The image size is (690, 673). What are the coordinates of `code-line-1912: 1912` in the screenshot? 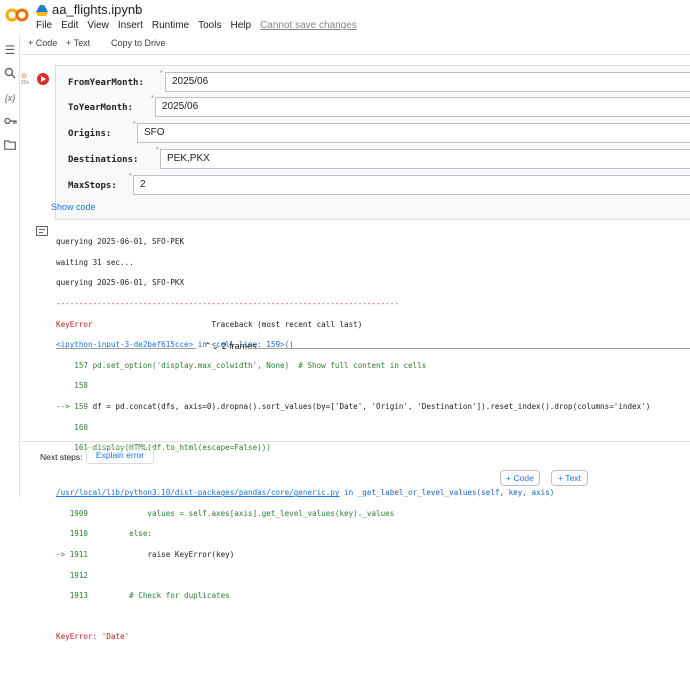 It's located at (72, 575).